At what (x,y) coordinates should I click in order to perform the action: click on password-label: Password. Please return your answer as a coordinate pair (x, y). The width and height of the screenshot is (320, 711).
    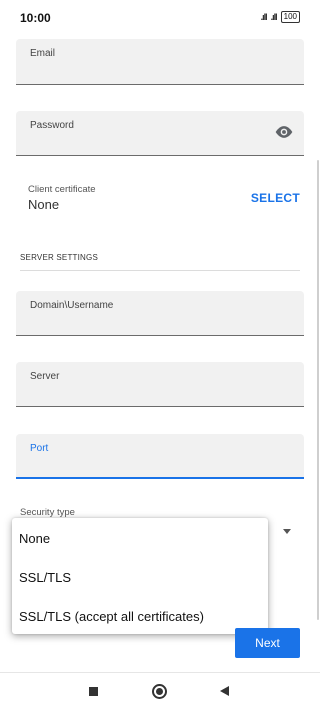
    Looking at the image, I should click on (52, 125).